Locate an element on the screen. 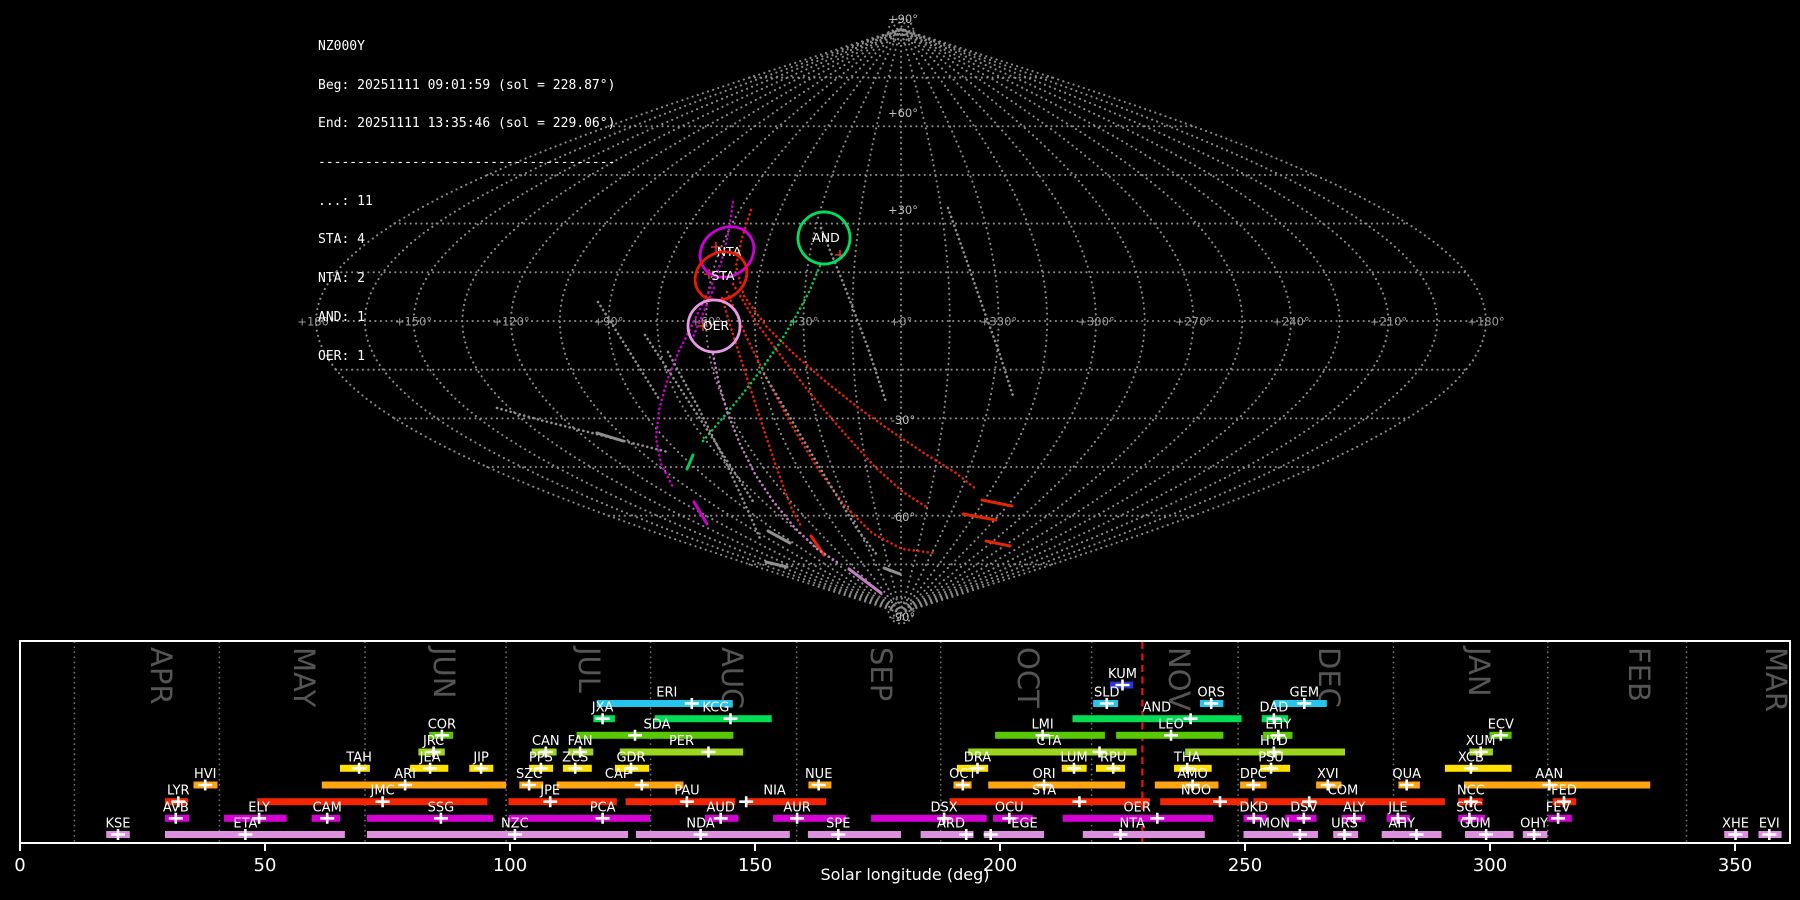 Image resolution: width=1800 pixels, height=900 pixels. shower-label-SSG: SSG is located at coordinates (441, 807).